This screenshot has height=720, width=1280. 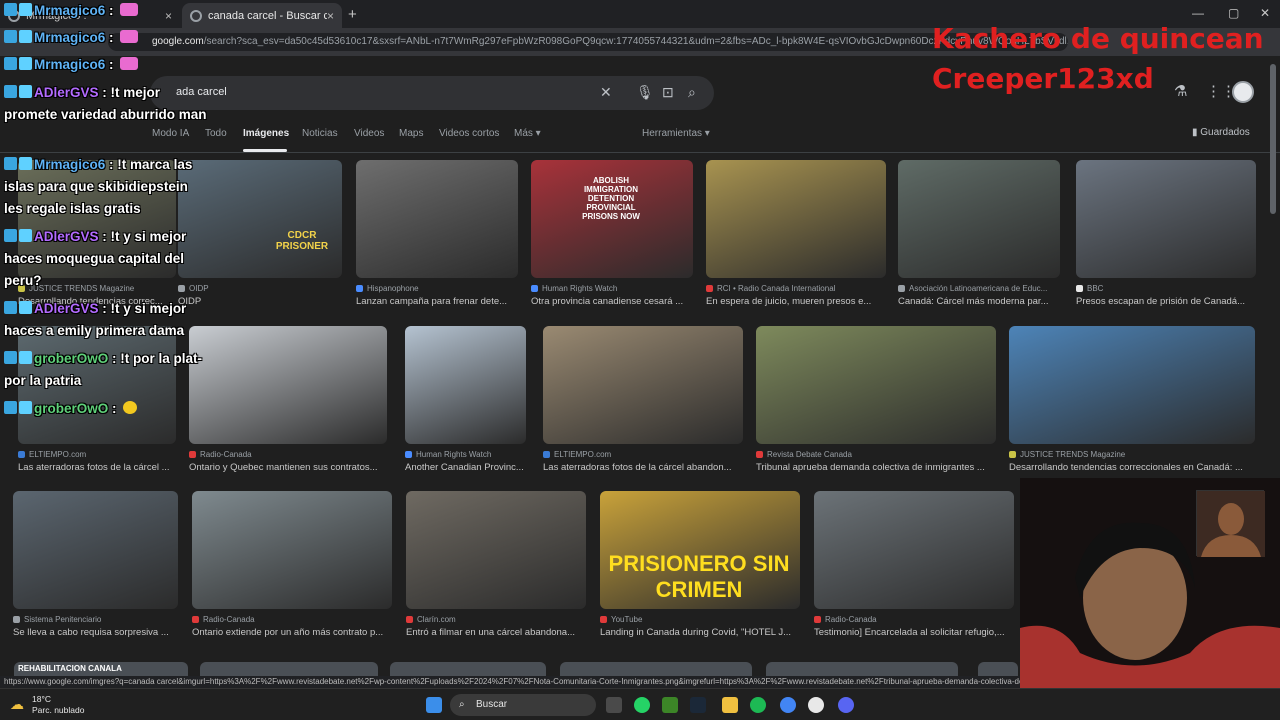 I want to click on steam-icon, so click(x=698, y=705).